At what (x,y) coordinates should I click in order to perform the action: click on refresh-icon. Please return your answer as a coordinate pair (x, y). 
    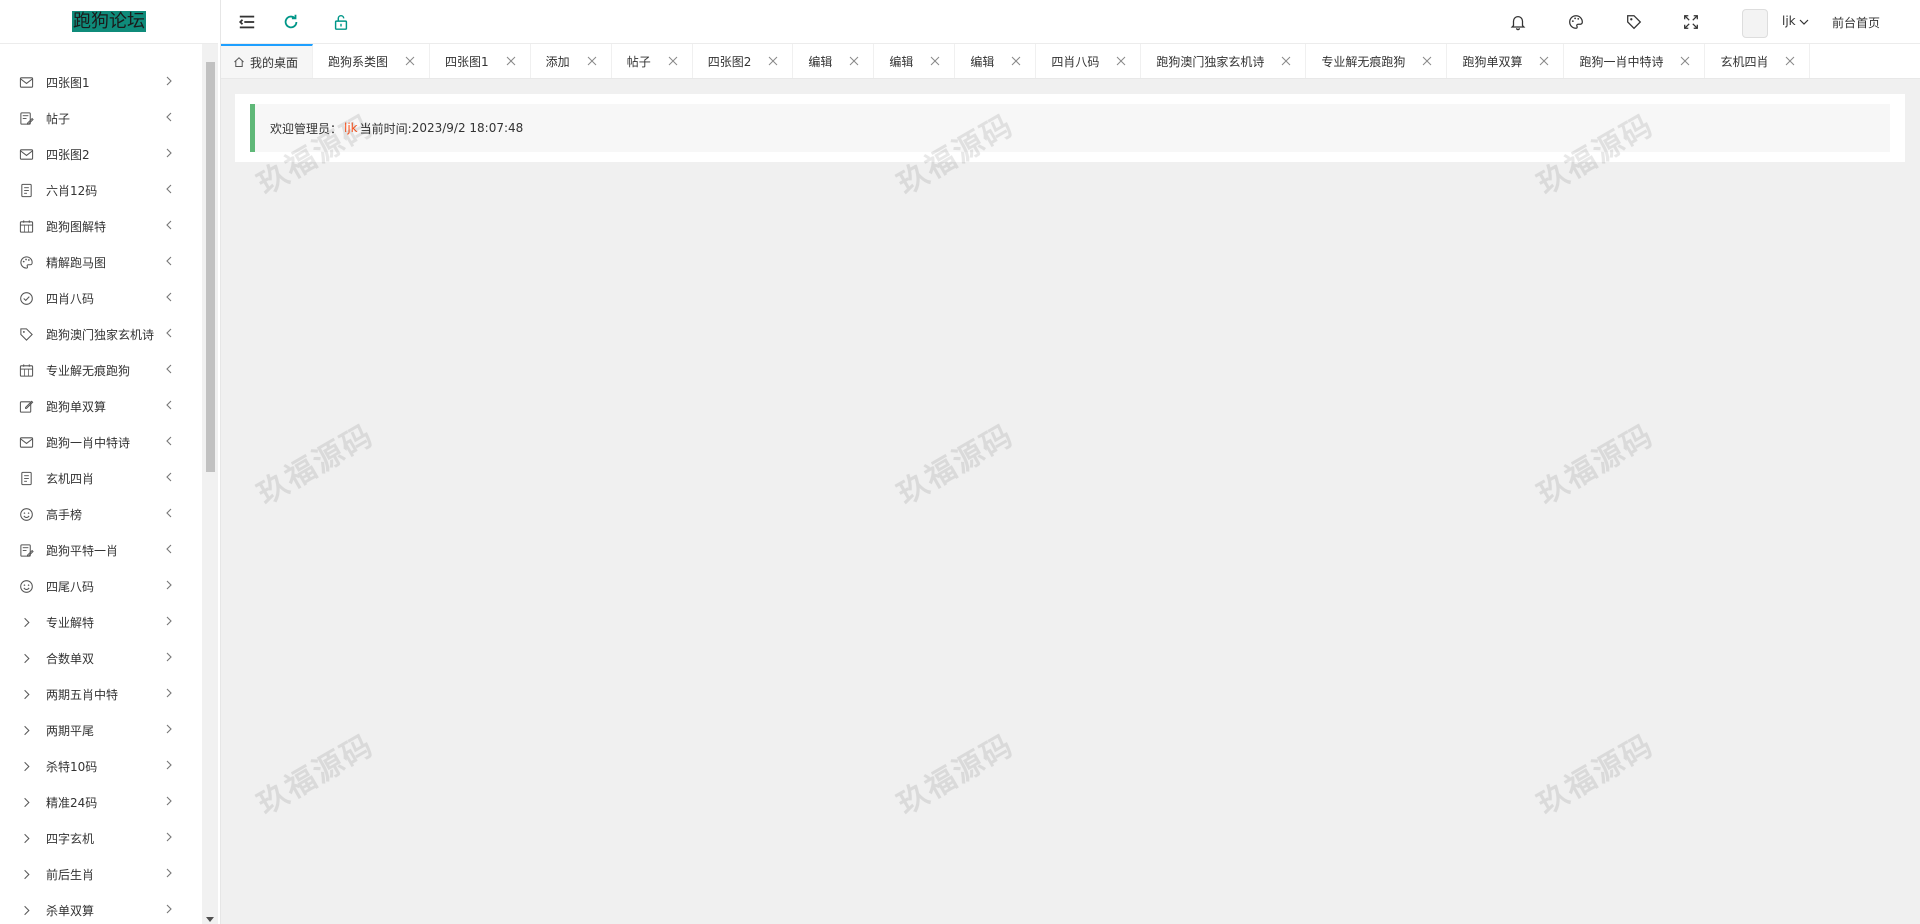
    Looking at the image, I should click on (291, 22).